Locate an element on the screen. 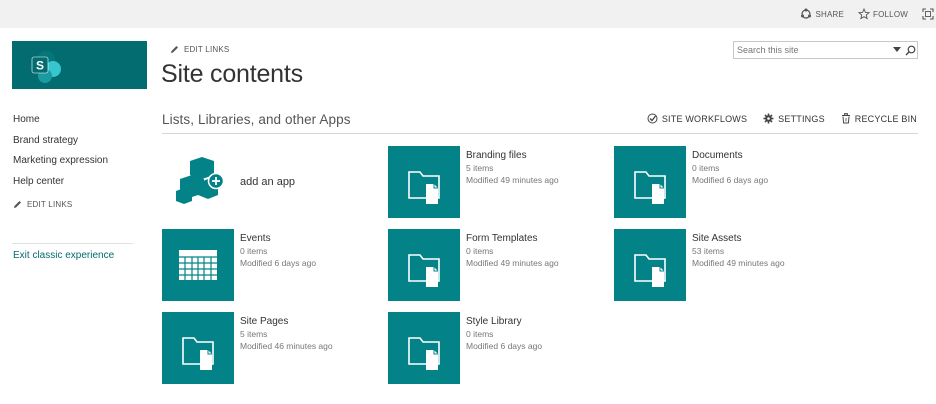 This screenshot has width=936, height=404. page-actions: SHARE FOLLOW is located at coordinates (867, 14).